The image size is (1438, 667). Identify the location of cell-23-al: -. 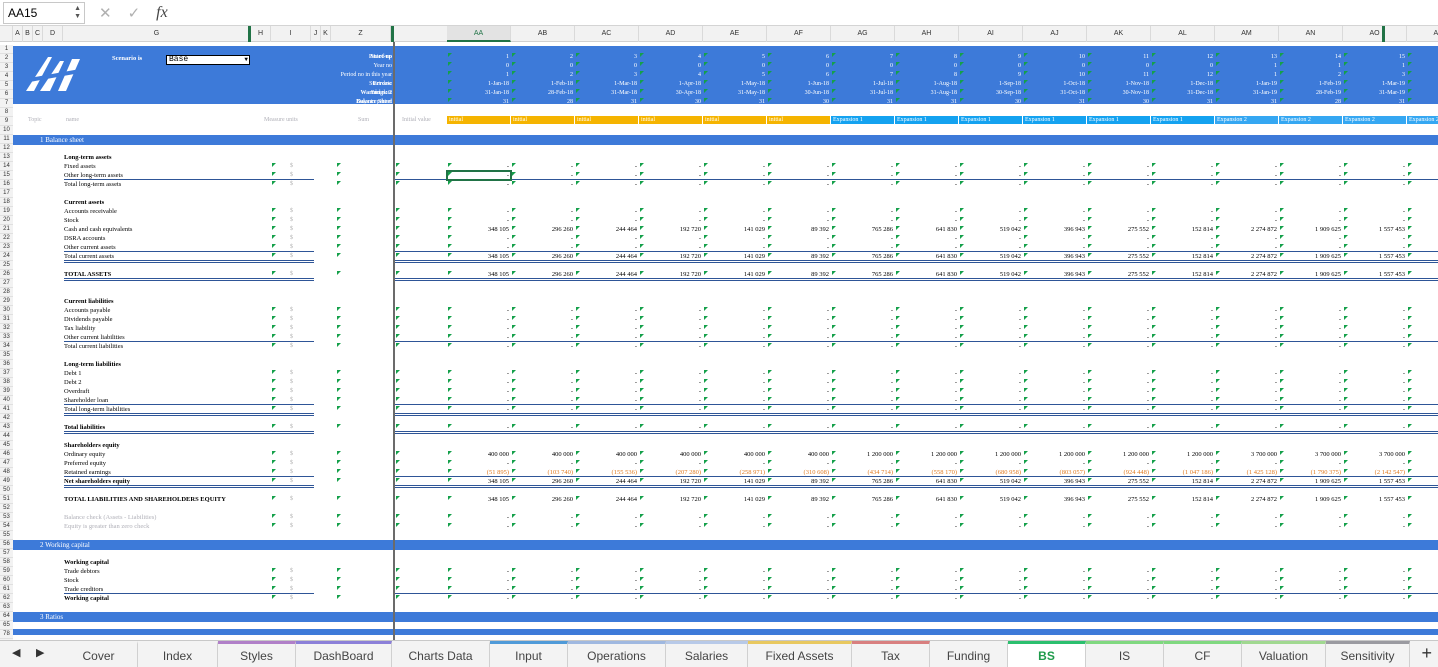
(1182, 247).